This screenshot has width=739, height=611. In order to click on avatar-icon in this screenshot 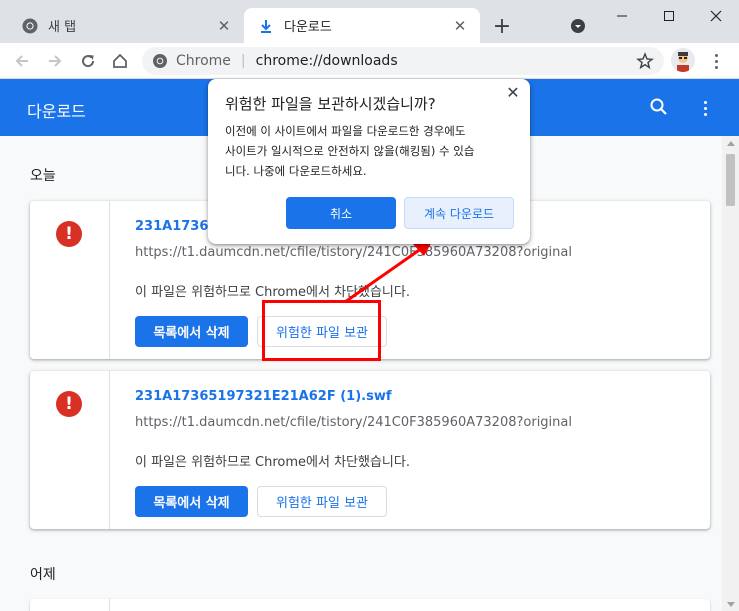, I will do `click(683, 60)`.